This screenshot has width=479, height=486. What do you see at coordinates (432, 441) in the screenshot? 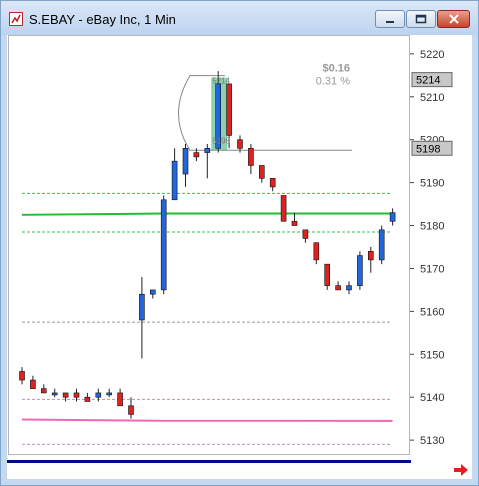
I see `y-tick-label: 5130` at bounding box center [432, 441].